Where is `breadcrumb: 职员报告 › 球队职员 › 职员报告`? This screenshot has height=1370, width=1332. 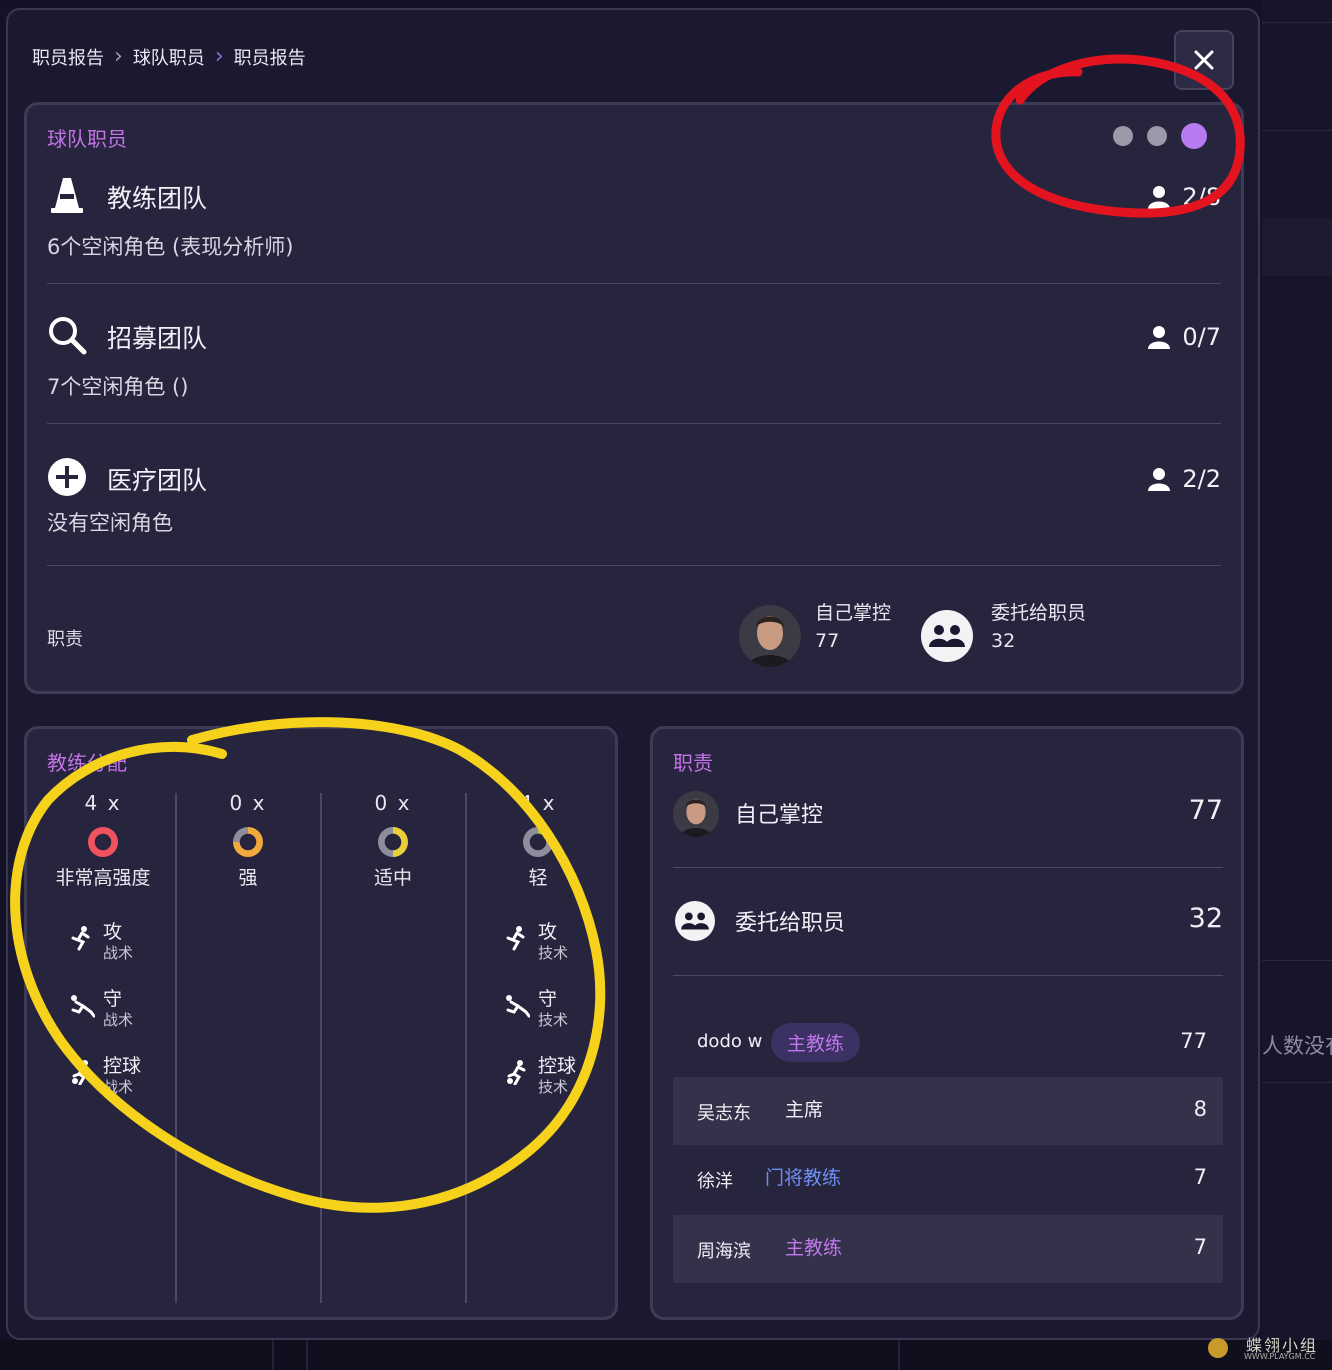 breadcrumb: 职员报告 › 球队职员 › 职员报告 is located at coordinates (169, 57).